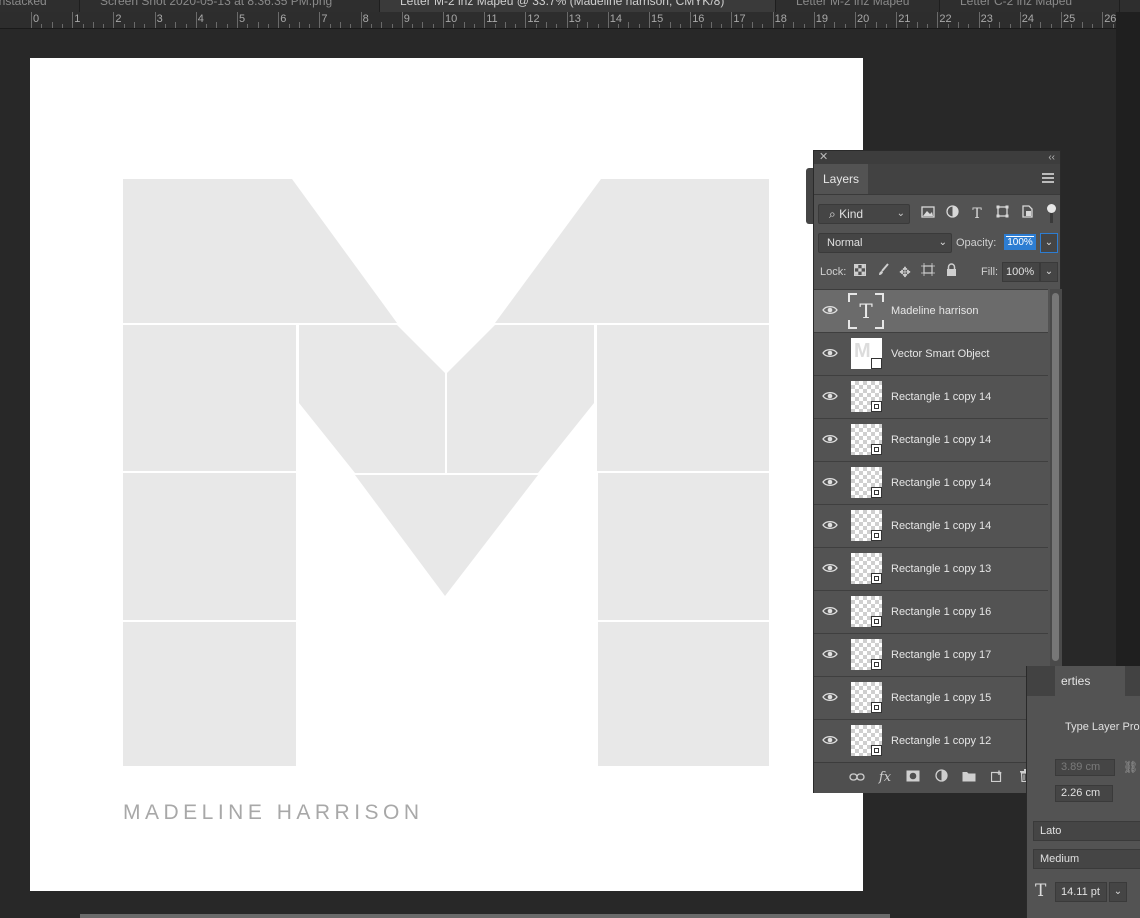 The image size is (1140, 918). Describe the element at coordinates (833, 272) in the screenshot. I see `lock-label: Lock:` at that location.